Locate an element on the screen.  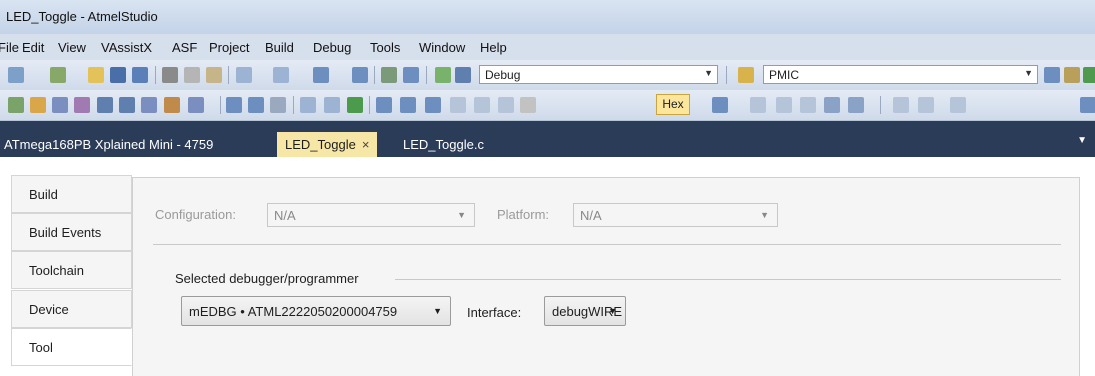
processor-icon is located at coordinates (832, 105).